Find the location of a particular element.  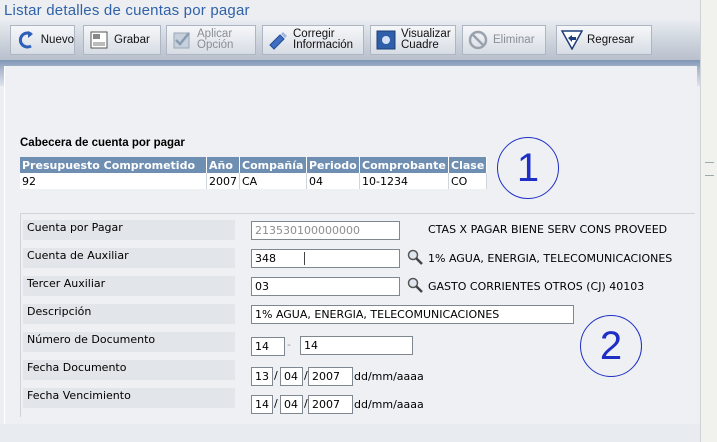

tercer-auxiliar-label: Tercer Auxiliar is located at coordinates (129, 286).